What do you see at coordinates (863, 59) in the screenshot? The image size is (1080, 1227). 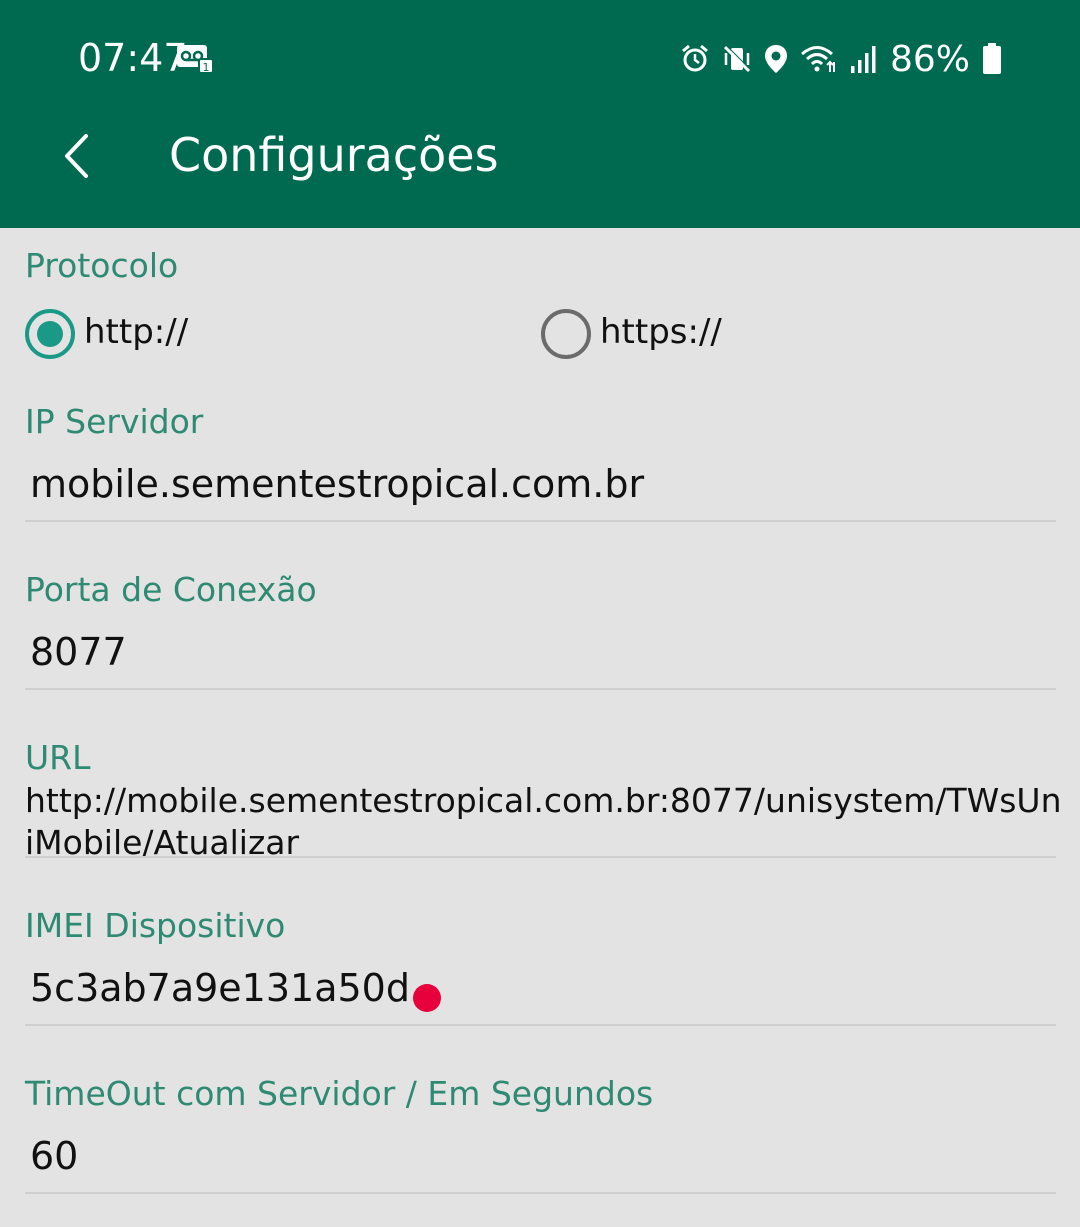 I see `signal-icon` at bounding box center [863, 59].